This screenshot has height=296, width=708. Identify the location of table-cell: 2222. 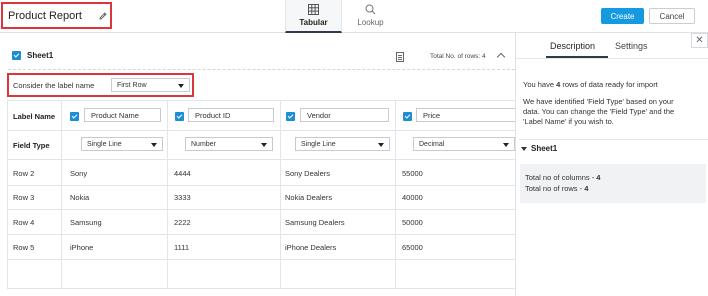
(182, 222).